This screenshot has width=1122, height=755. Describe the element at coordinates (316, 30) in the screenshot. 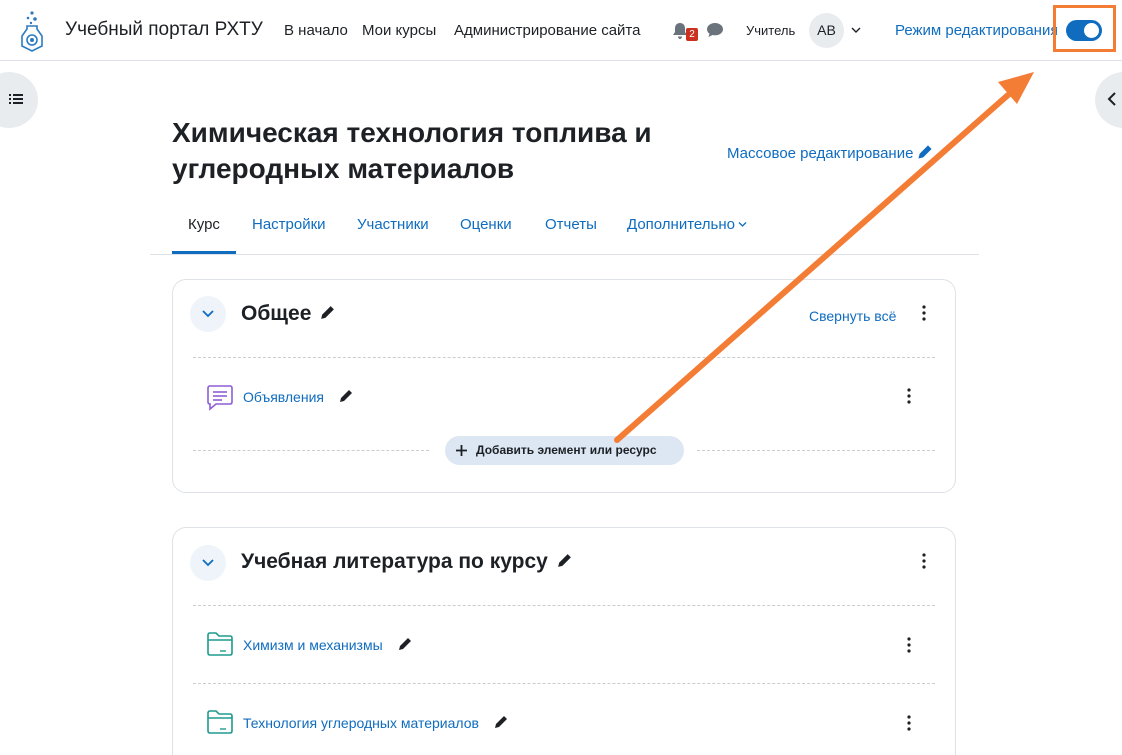

I see `nav-home-link: В начало` at that location.